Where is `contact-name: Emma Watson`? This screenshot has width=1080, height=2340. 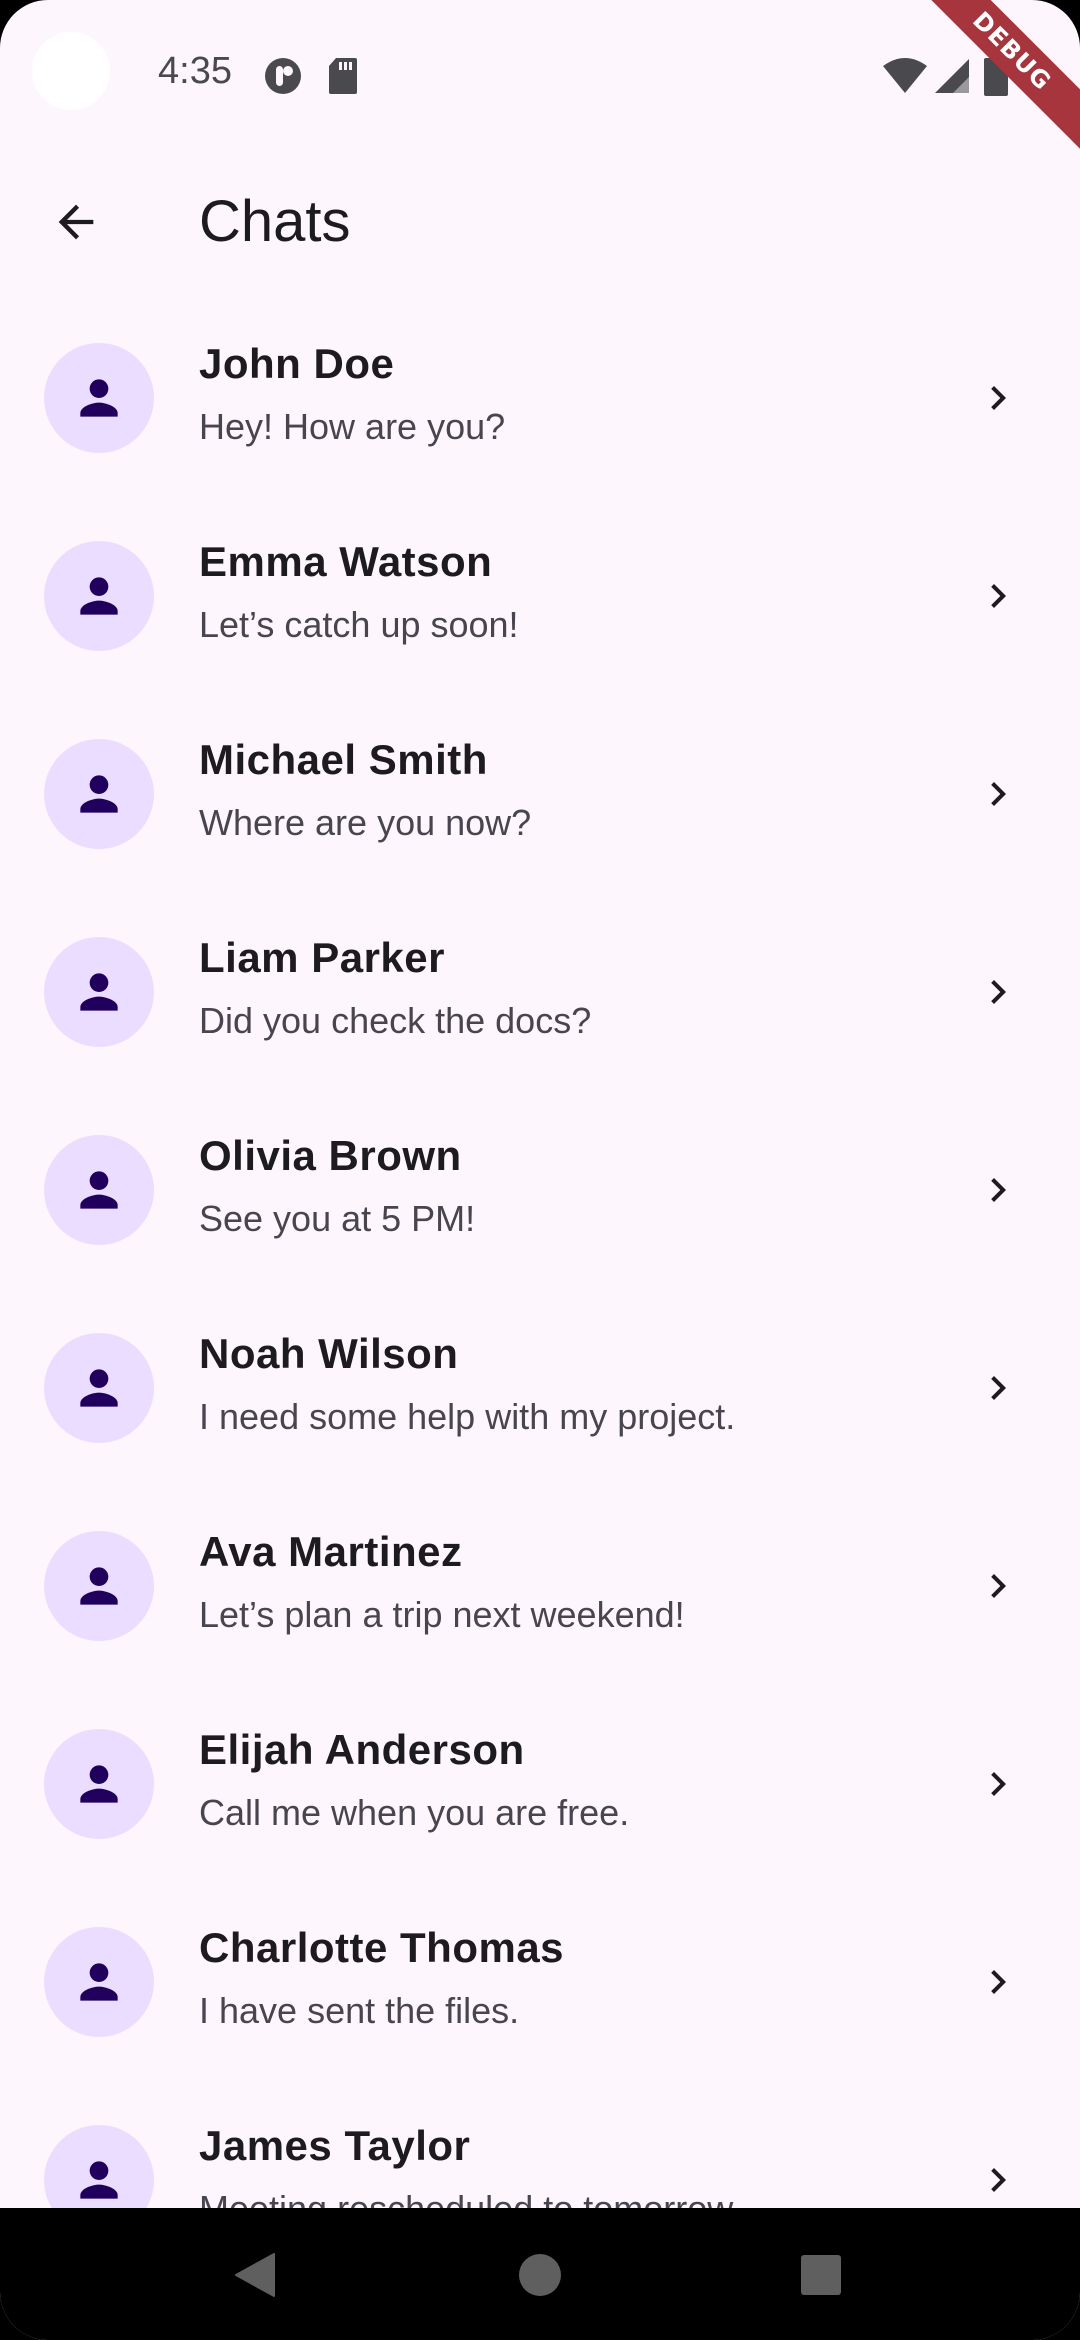
contact-name: Emma Watson is located at coordinates (346, 561).